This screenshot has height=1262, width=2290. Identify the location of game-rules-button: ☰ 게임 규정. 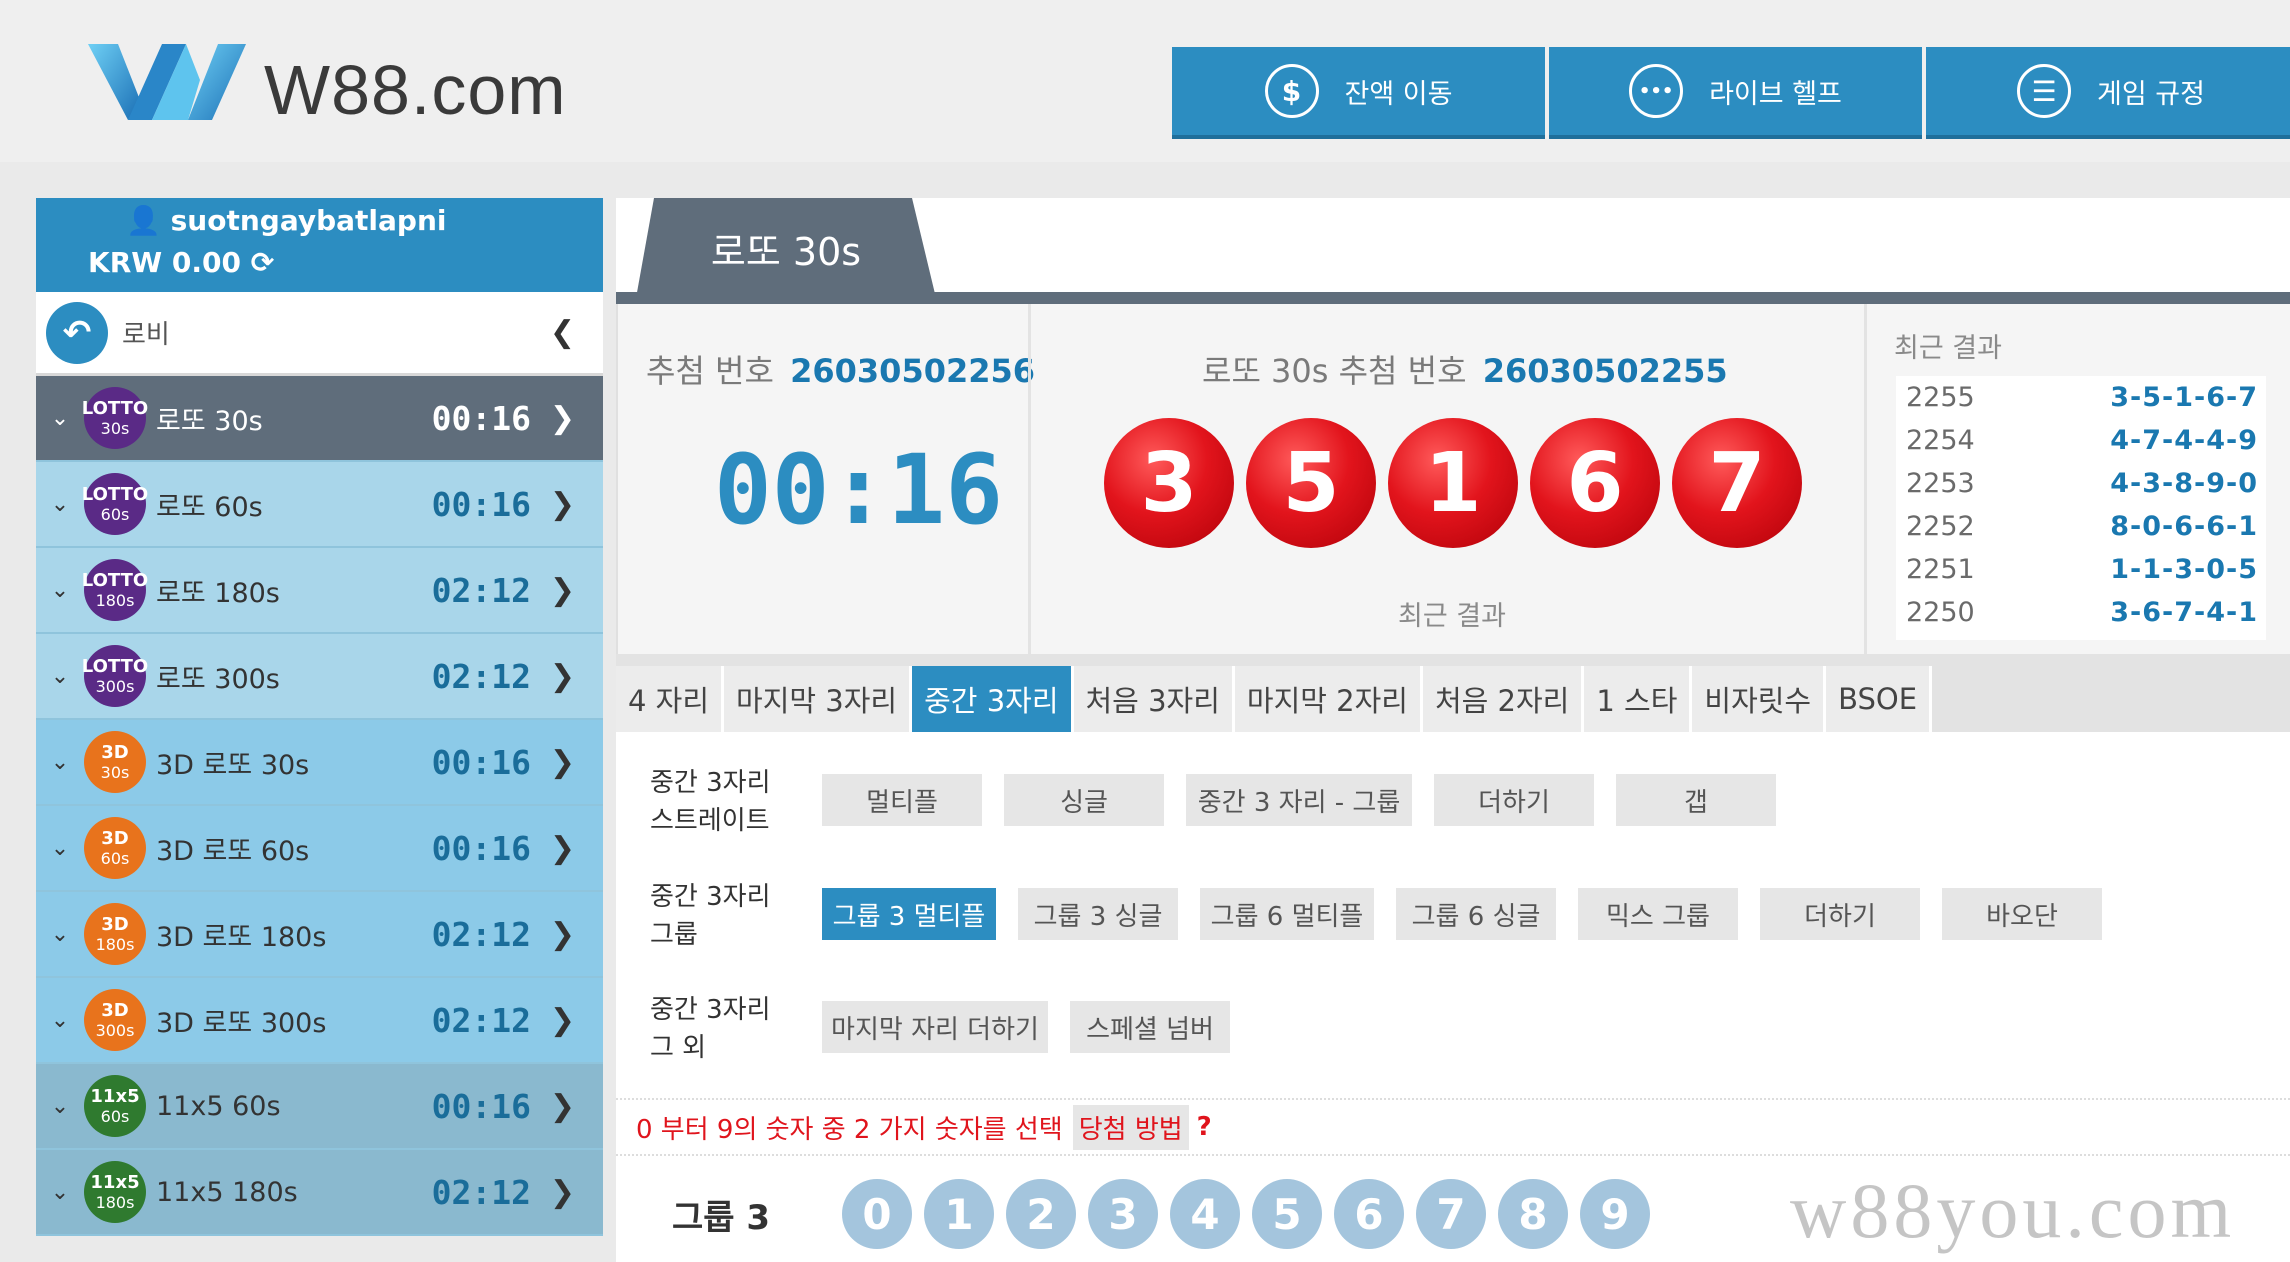
(2108, 93).